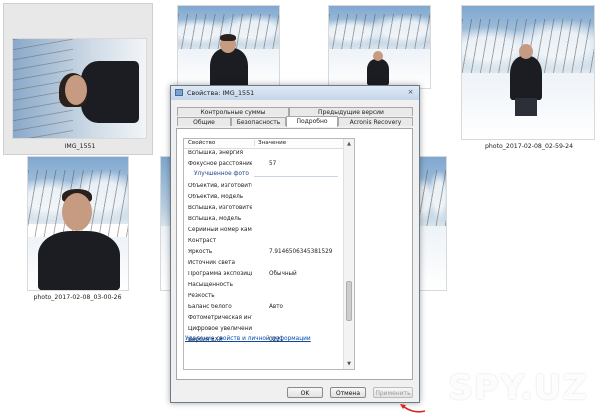 This screenshot has height=418, width=600. I want to click on remove-properties-link: Удаление свойств и личной информации, so click(248, 339).